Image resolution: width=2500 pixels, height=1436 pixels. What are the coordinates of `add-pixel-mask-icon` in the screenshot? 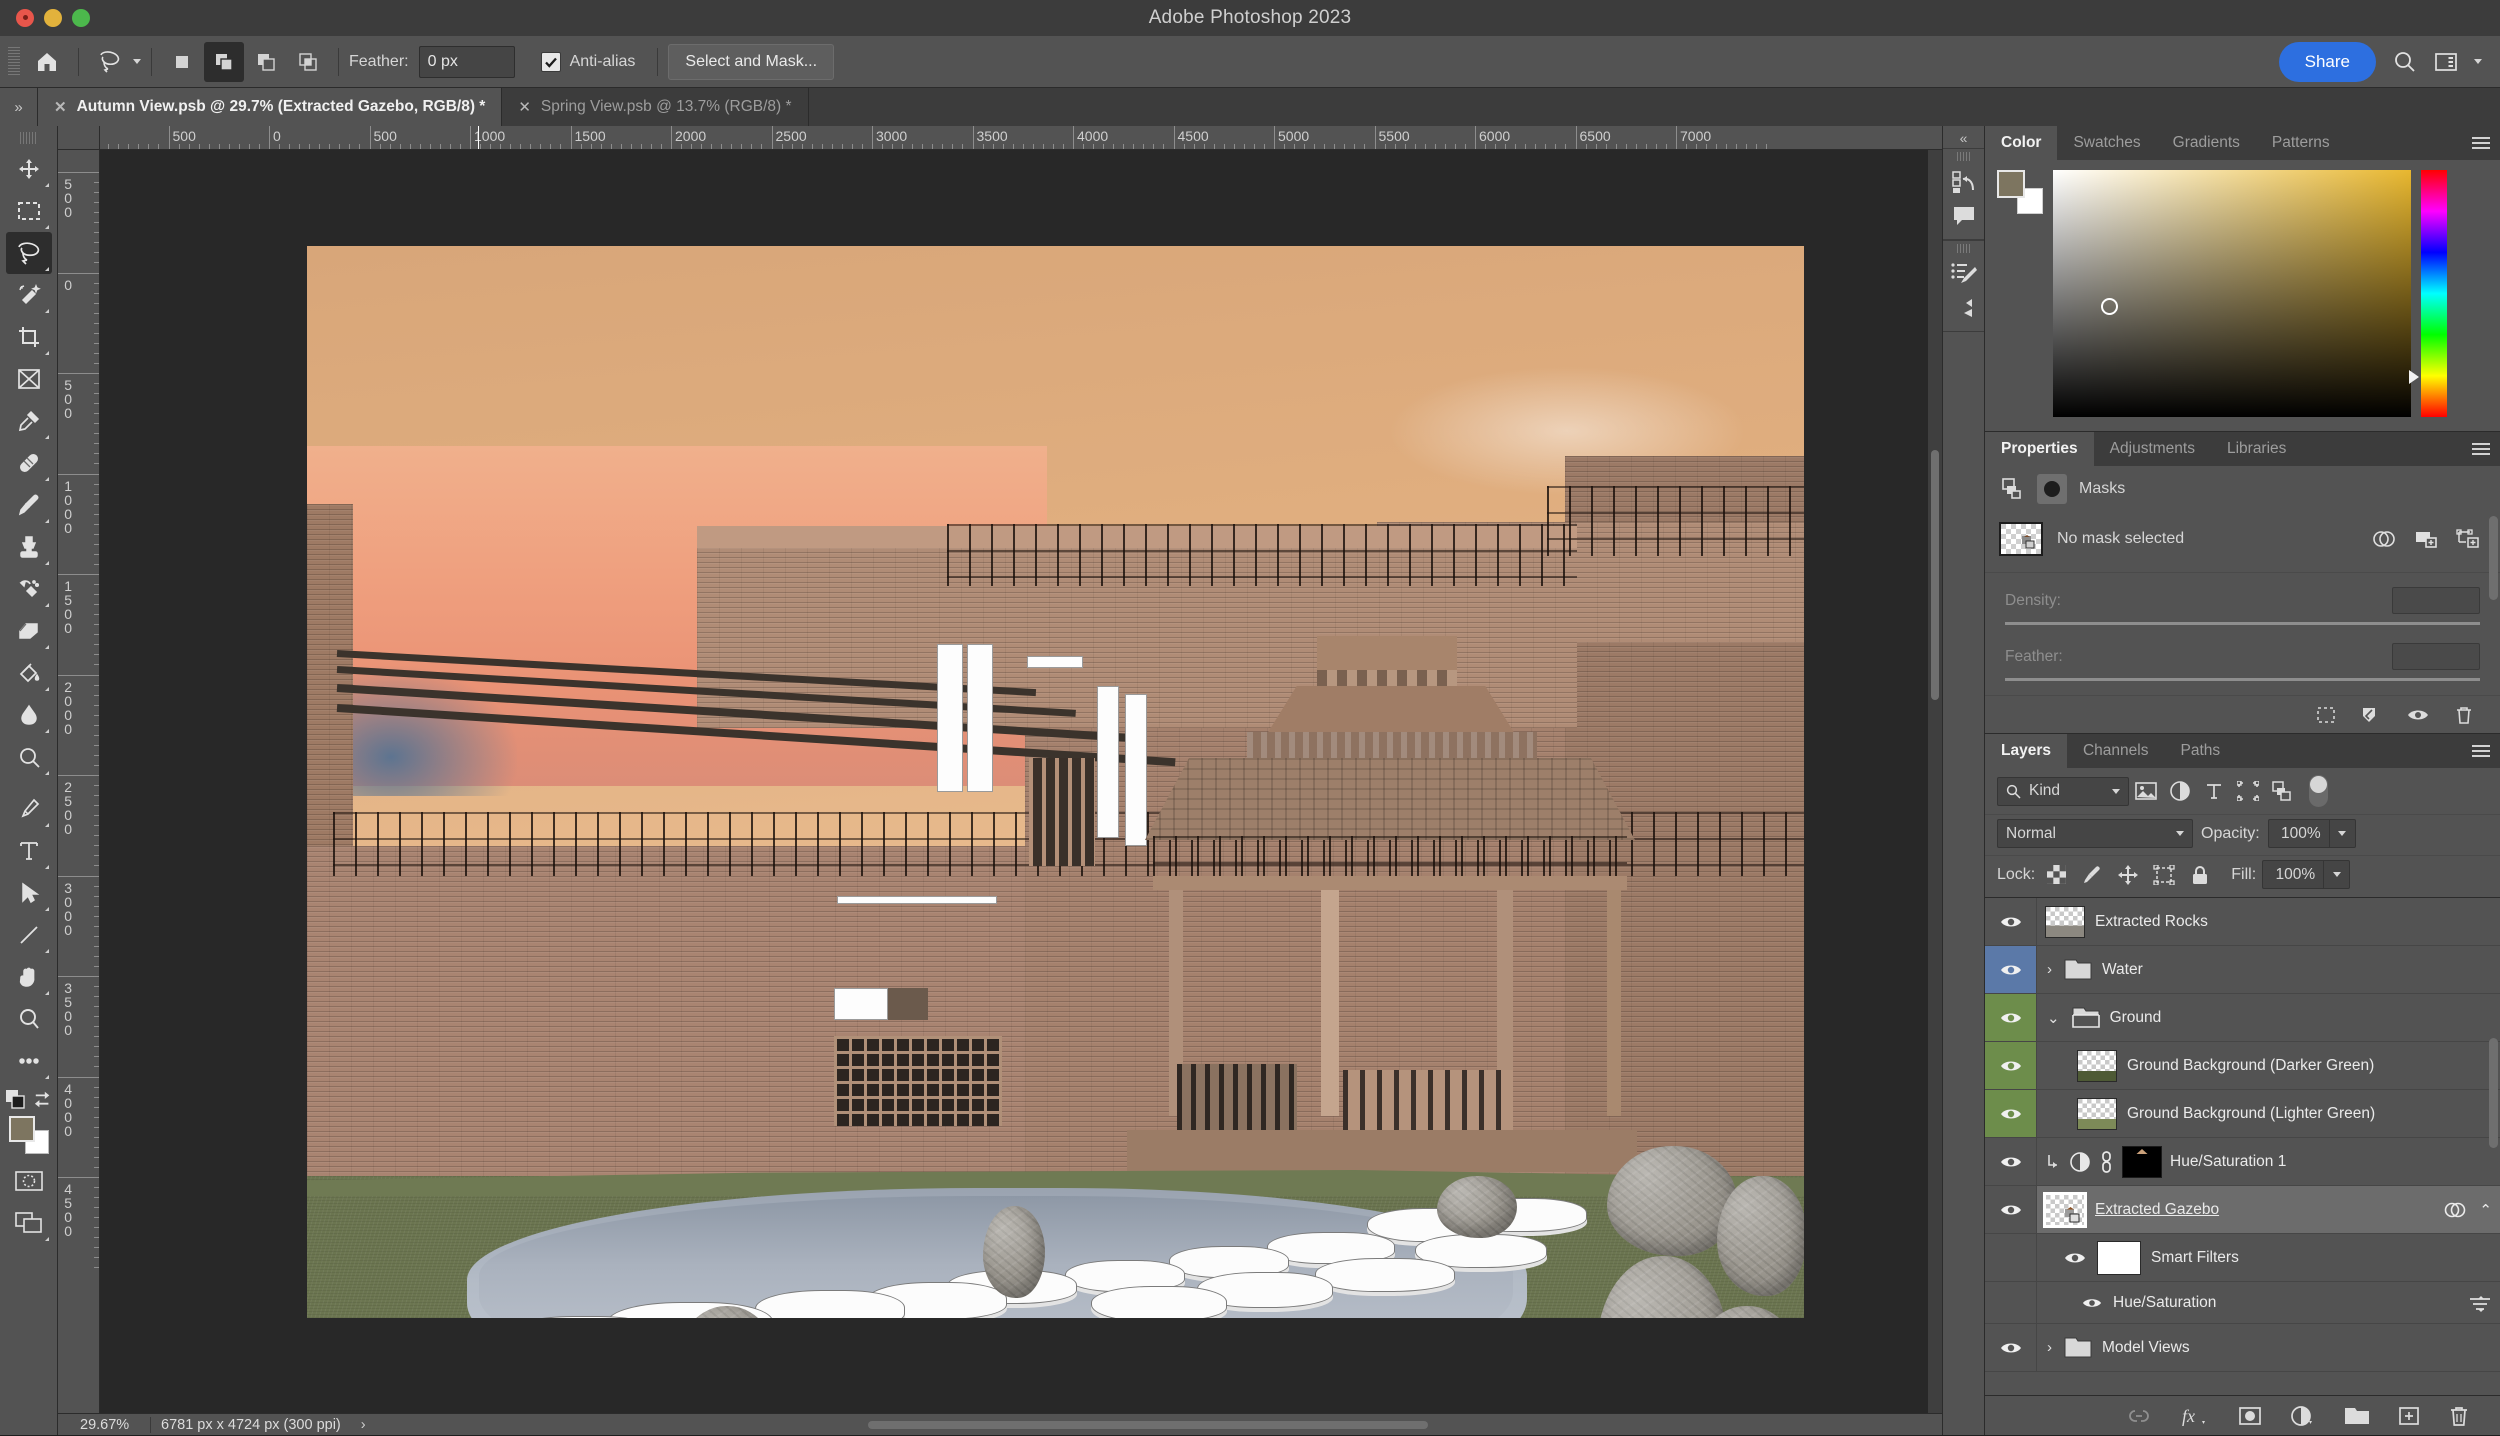 It's located at (2426, 539).